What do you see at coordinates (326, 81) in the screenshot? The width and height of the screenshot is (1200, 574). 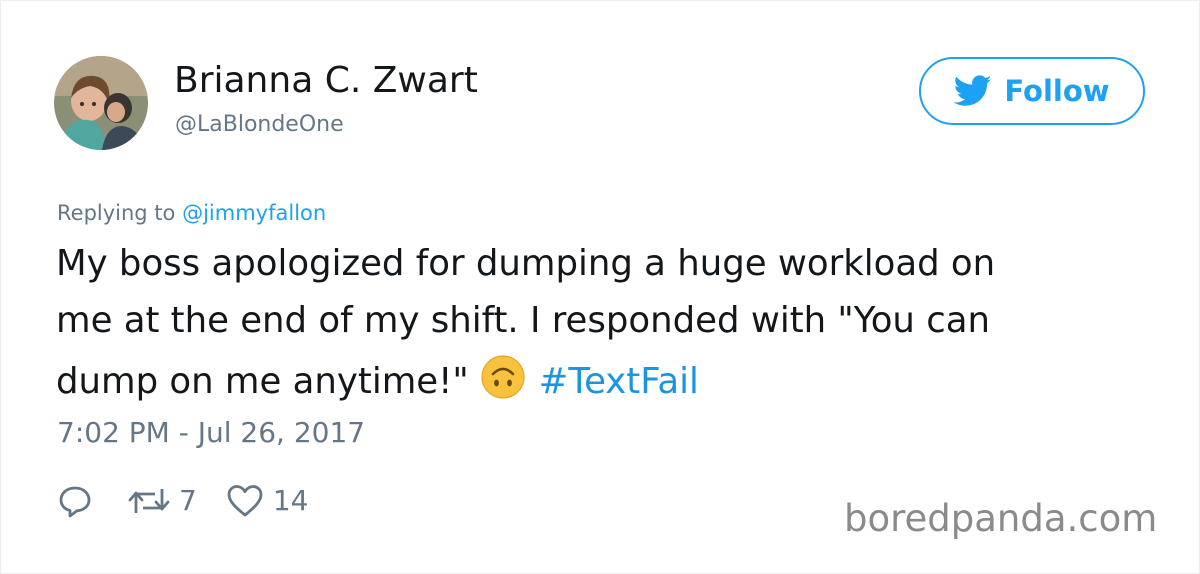 I see `display-name: Brianna C. Zwart` at bounding box center [326, 81].